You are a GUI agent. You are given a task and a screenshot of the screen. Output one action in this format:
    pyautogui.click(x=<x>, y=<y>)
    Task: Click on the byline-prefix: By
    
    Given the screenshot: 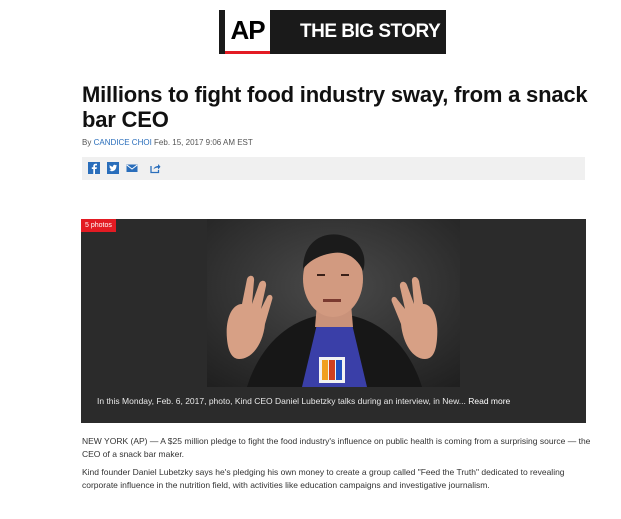 What is the action you would take?
    pyautogui.click(x=87, y=142)
    